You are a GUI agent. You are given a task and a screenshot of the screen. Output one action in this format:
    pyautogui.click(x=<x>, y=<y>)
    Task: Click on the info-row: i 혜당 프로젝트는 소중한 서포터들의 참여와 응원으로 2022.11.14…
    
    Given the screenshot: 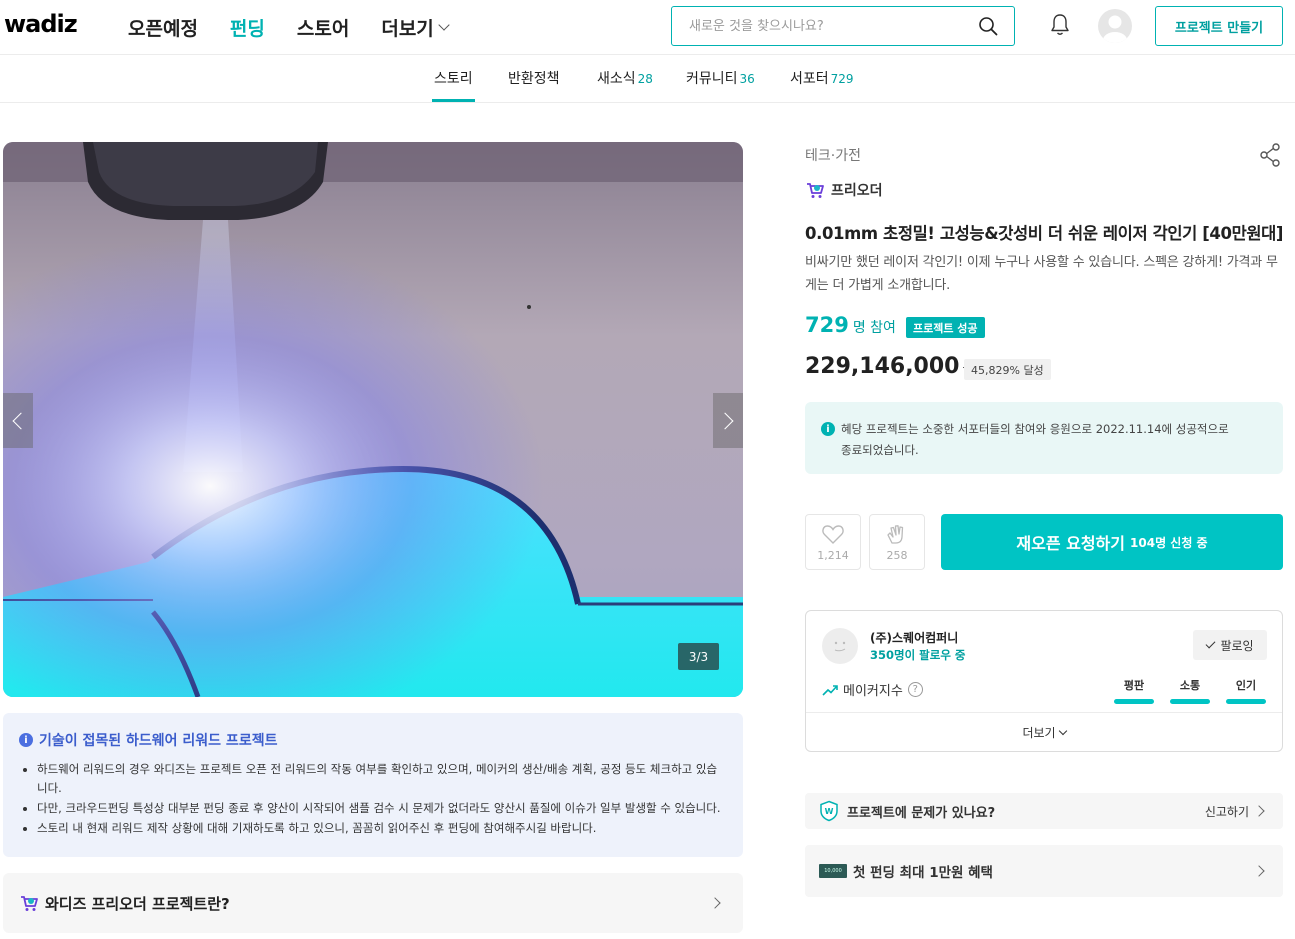 What is the action you would take?
    pyautogui.click(x=1044, y=440)
    